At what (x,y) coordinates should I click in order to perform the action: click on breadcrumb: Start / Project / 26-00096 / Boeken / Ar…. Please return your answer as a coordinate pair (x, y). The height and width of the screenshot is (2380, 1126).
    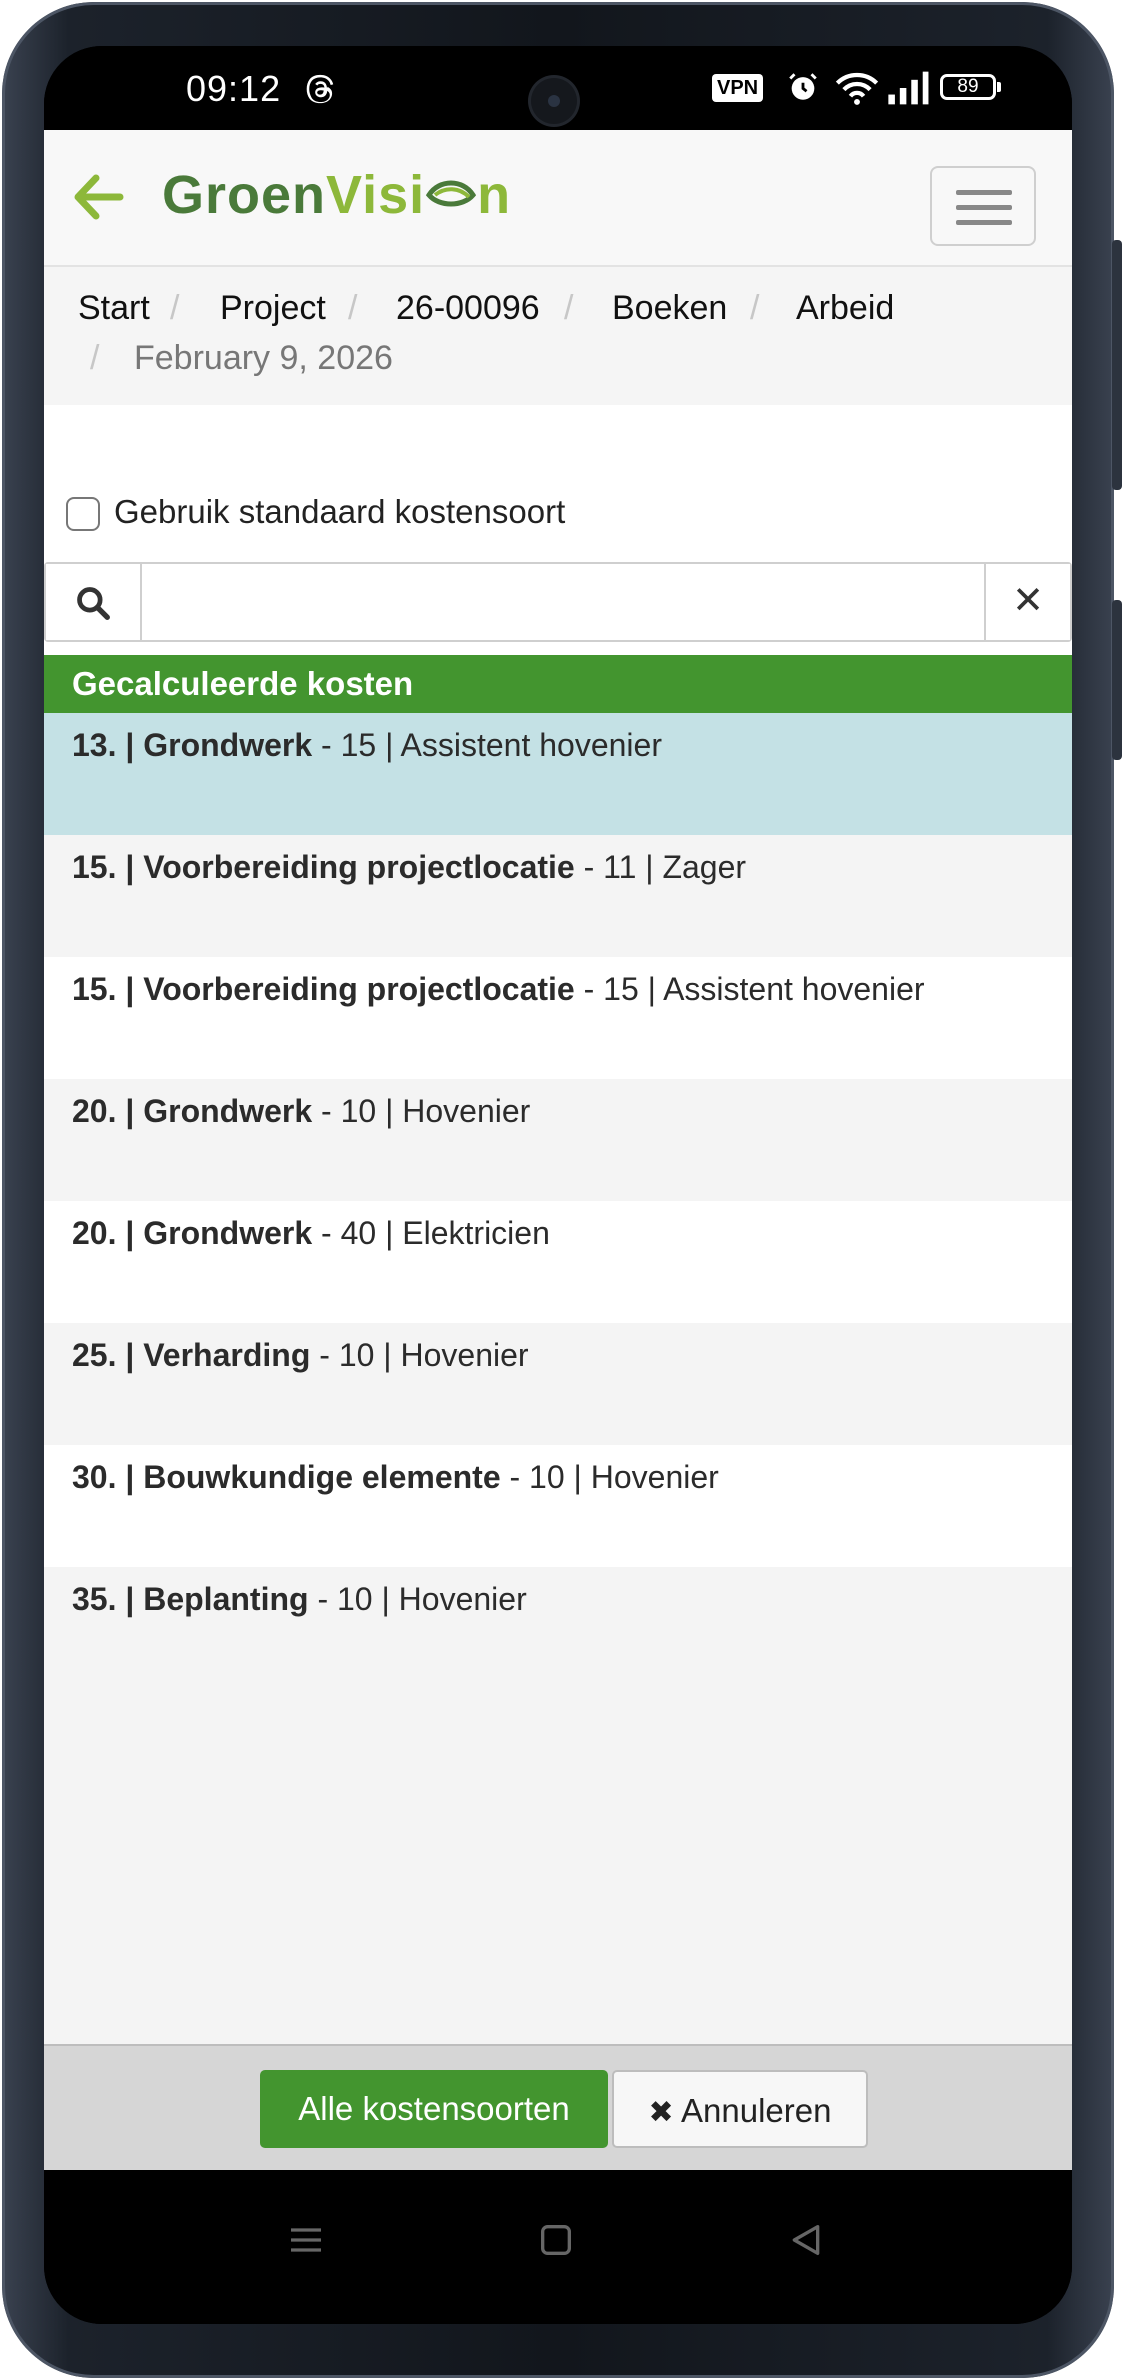
    Looking at the image, I should click on (558, 336).